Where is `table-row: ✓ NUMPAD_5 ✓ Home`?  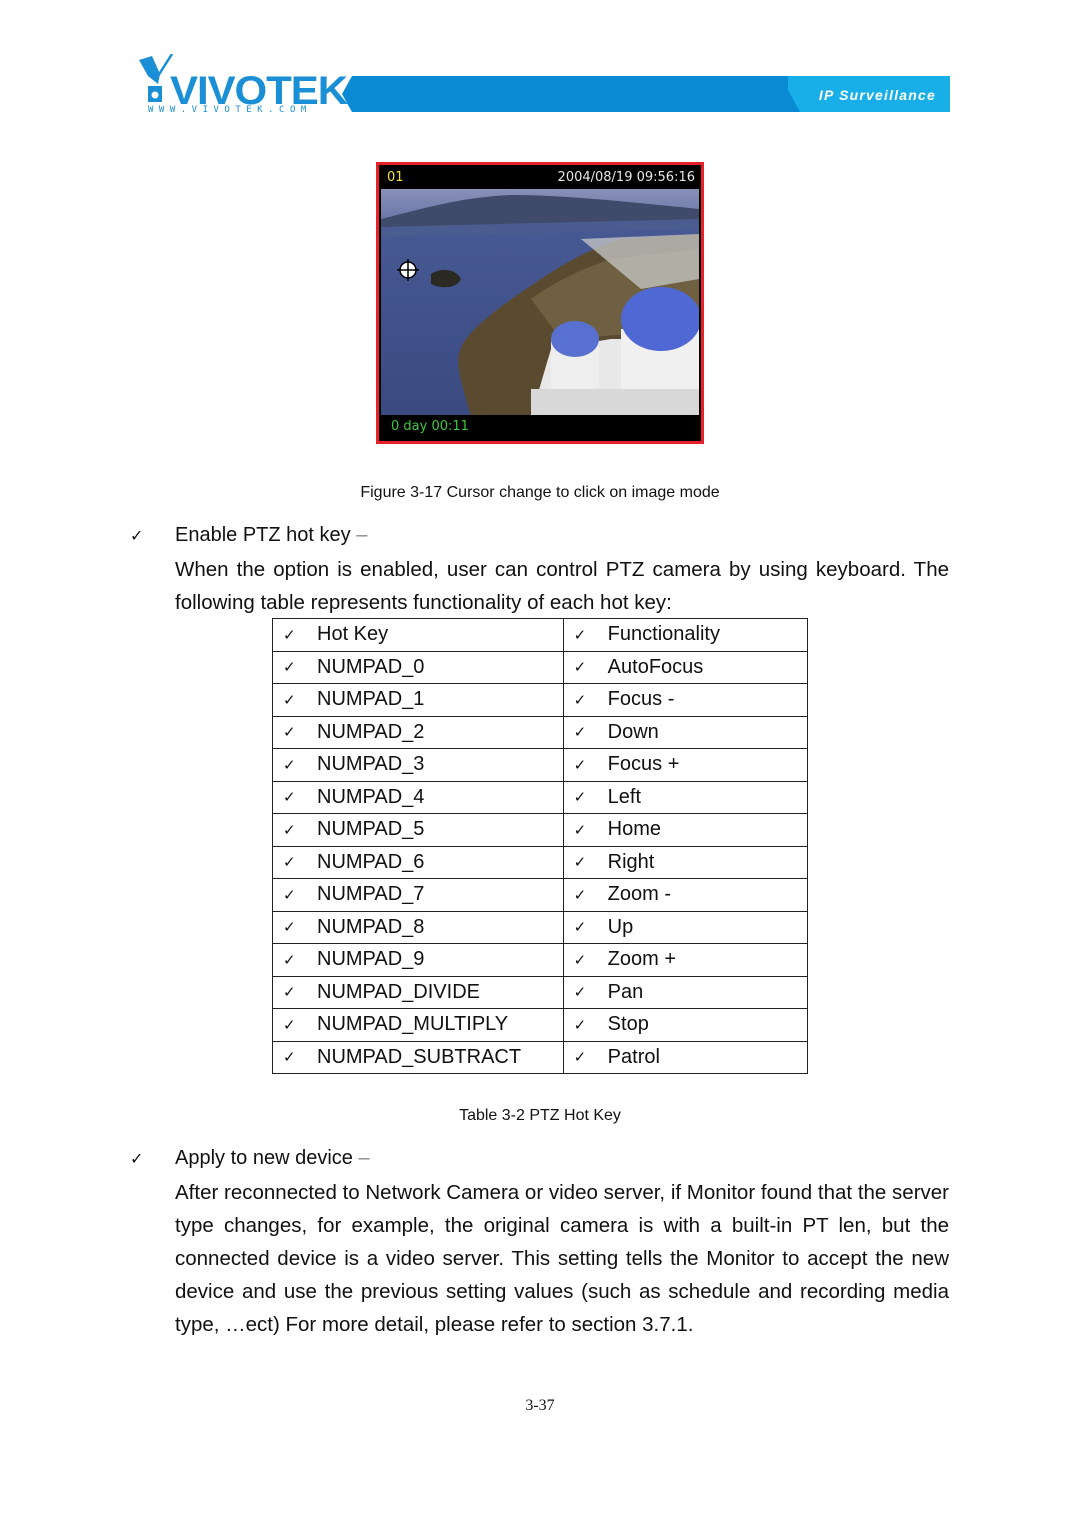 table-row: ✓ NUMPAD_5 ✓ Home is located at coordinates (540, 830).